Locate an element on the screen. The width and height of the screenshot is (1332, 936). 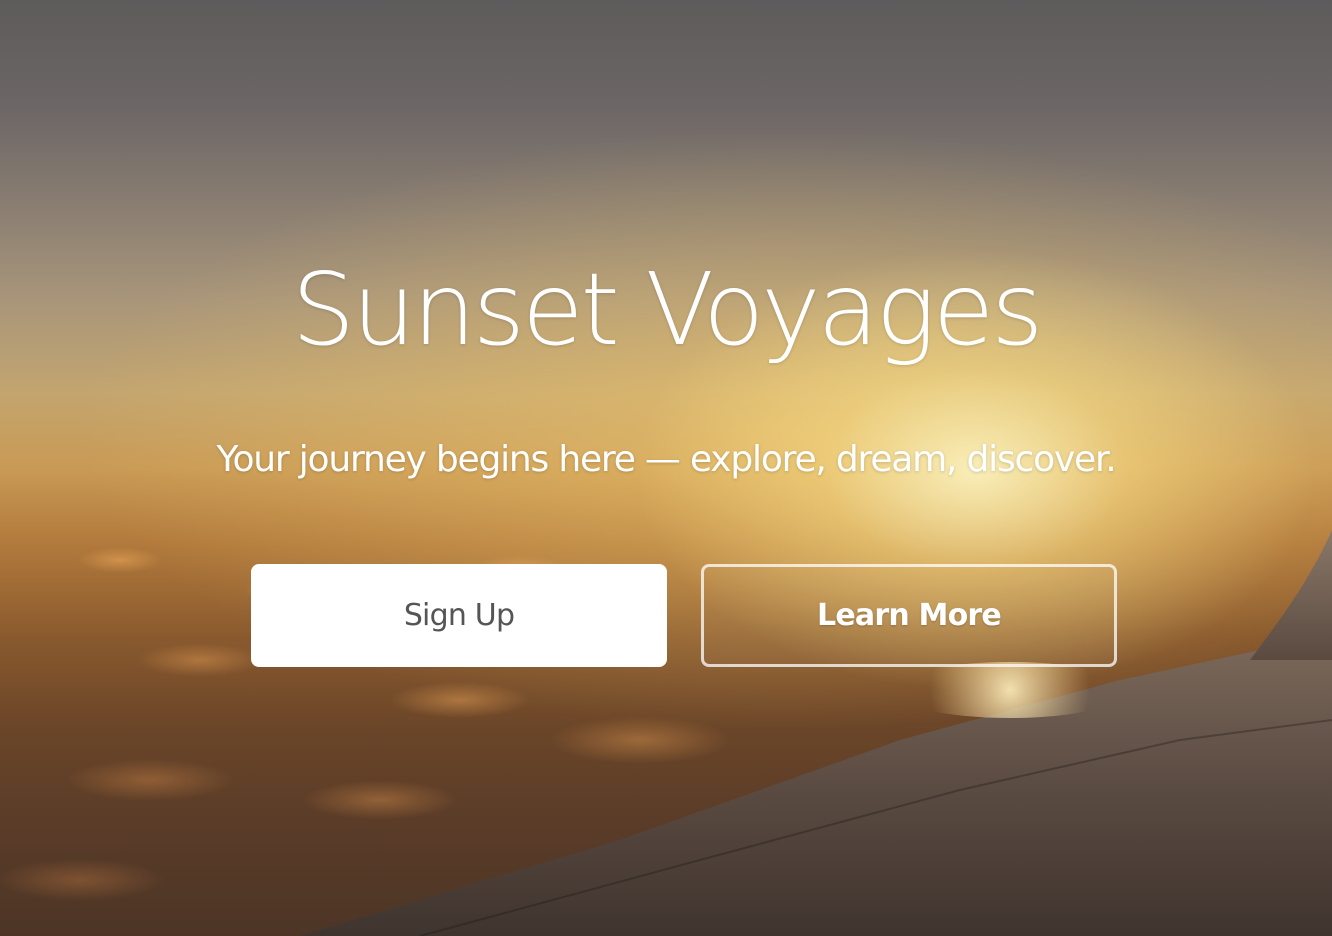
page-title: Sunset Voyages is located at coordinates (667, 309).